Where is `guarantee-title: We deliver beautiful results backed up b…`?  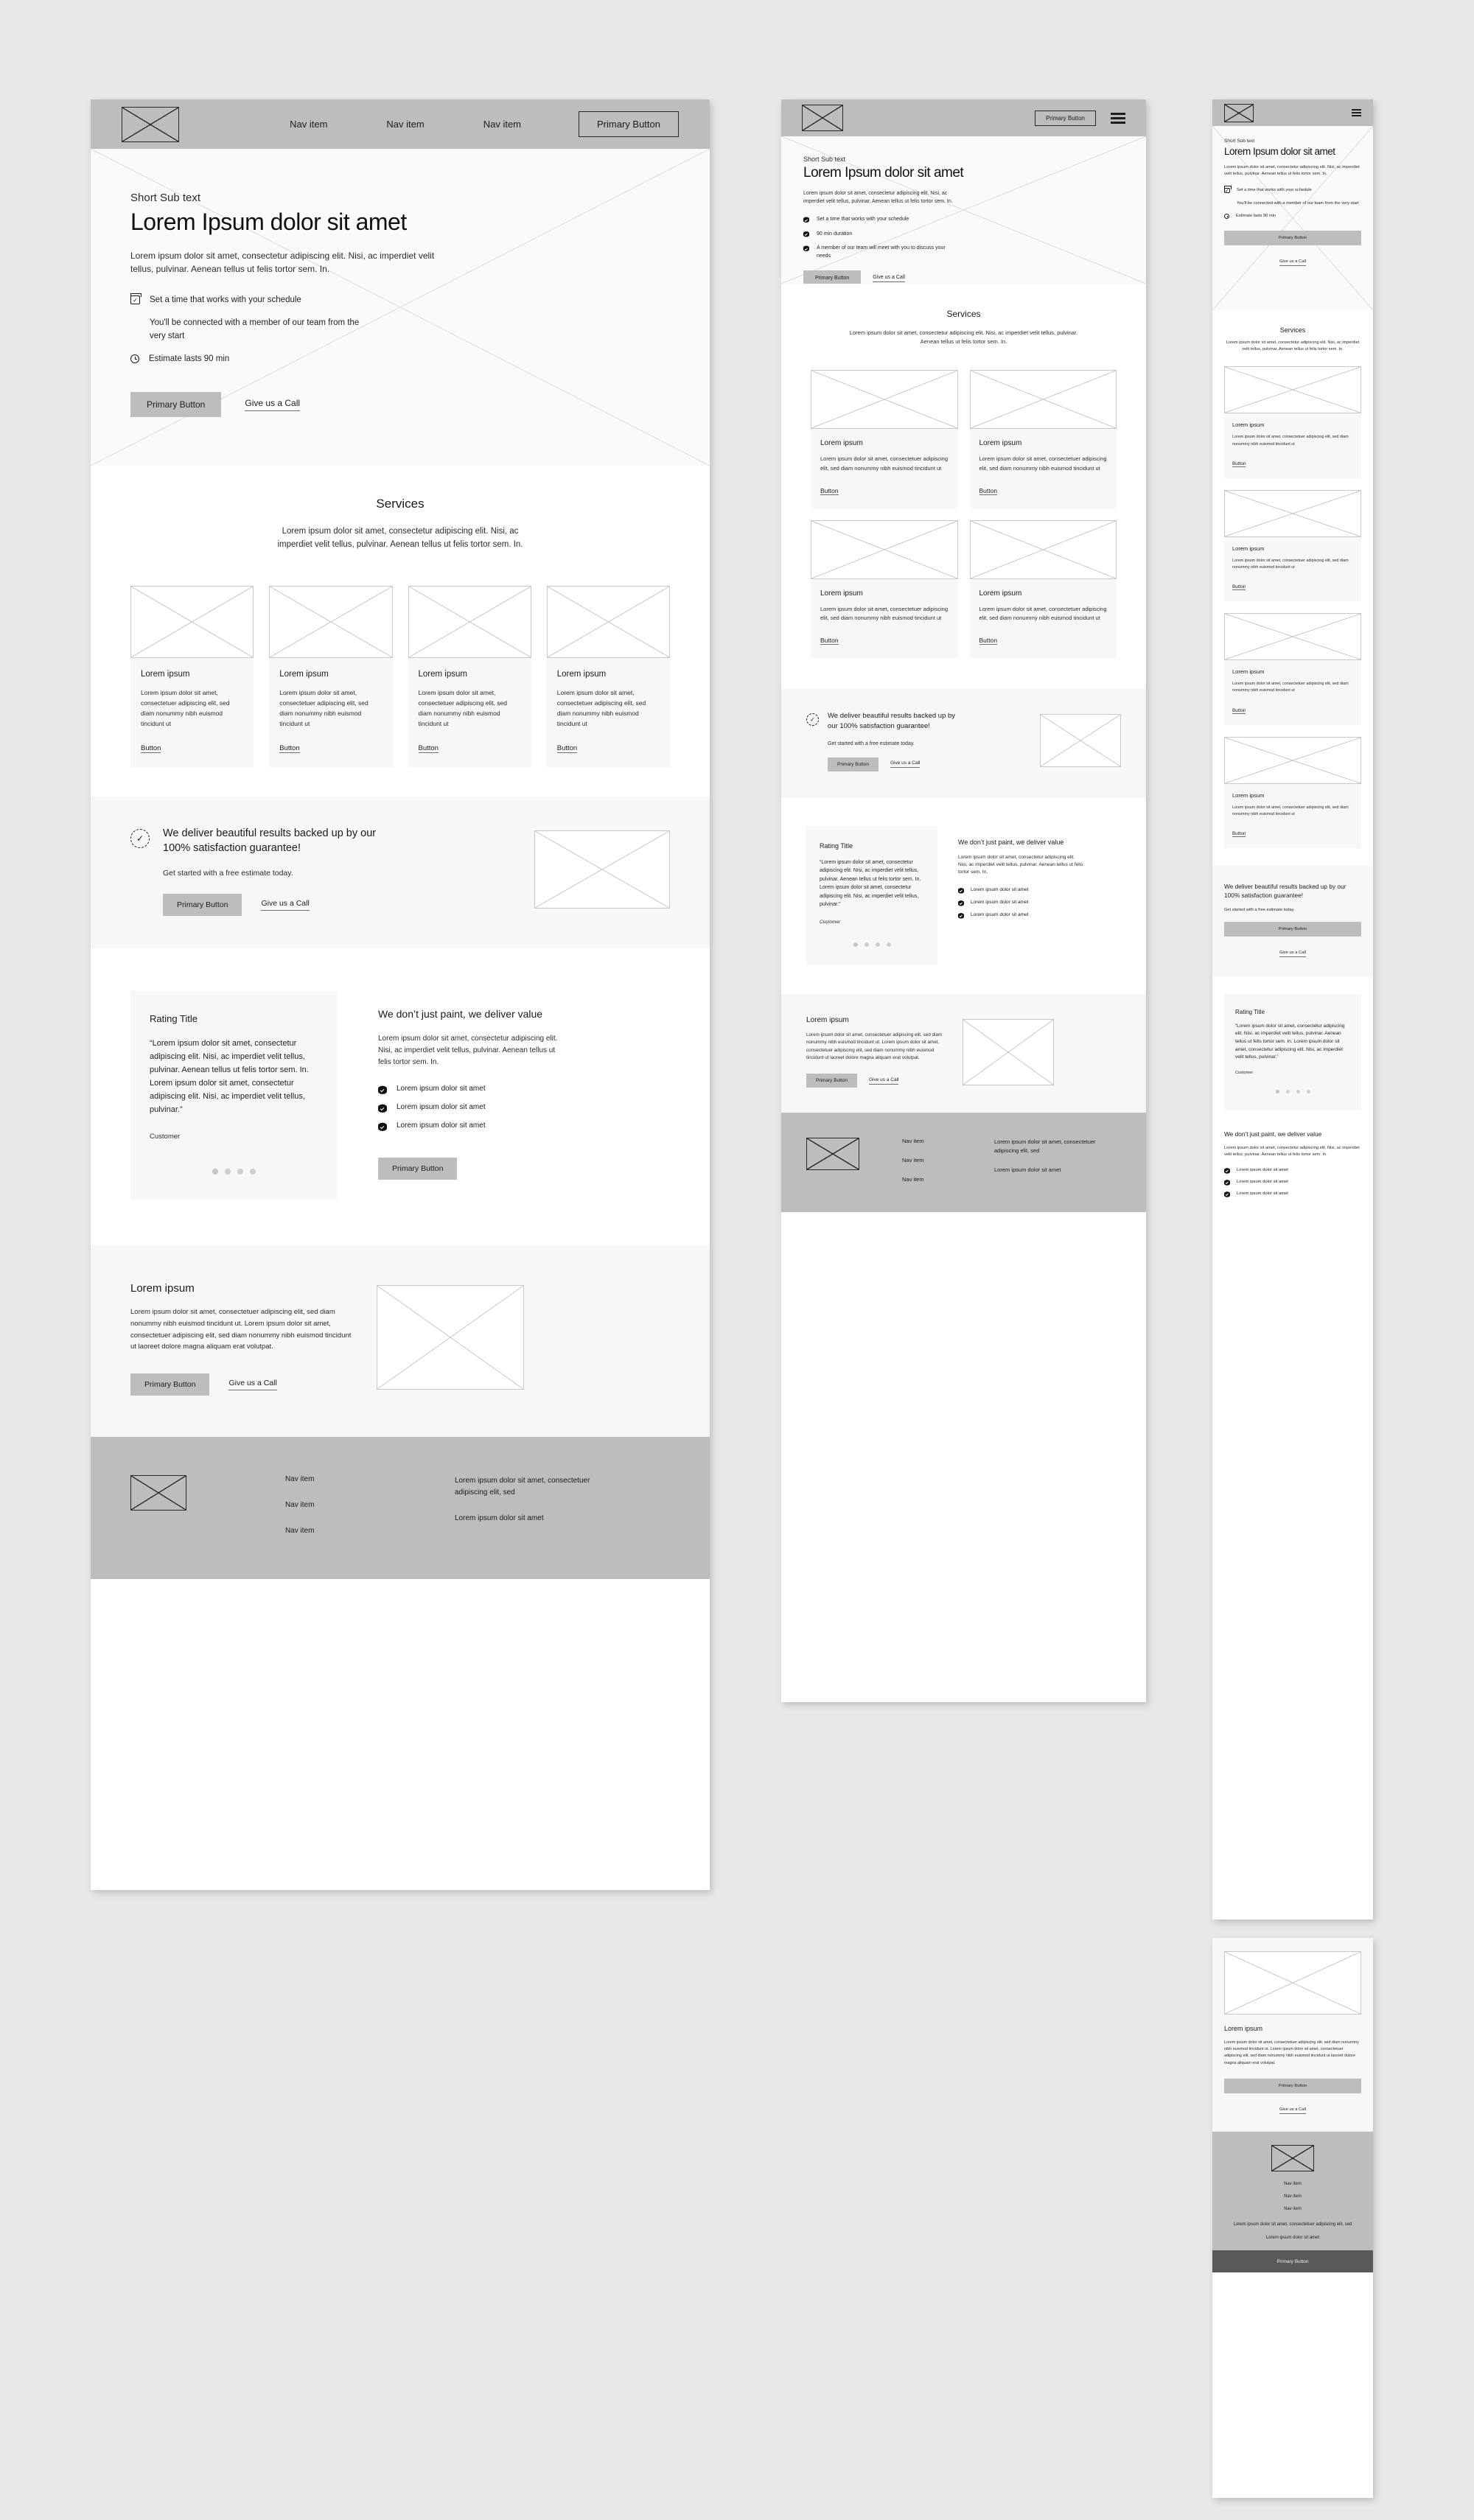 guarantee-title: We deliver beautiful results backed up b… is located at coordinates (270, 841).